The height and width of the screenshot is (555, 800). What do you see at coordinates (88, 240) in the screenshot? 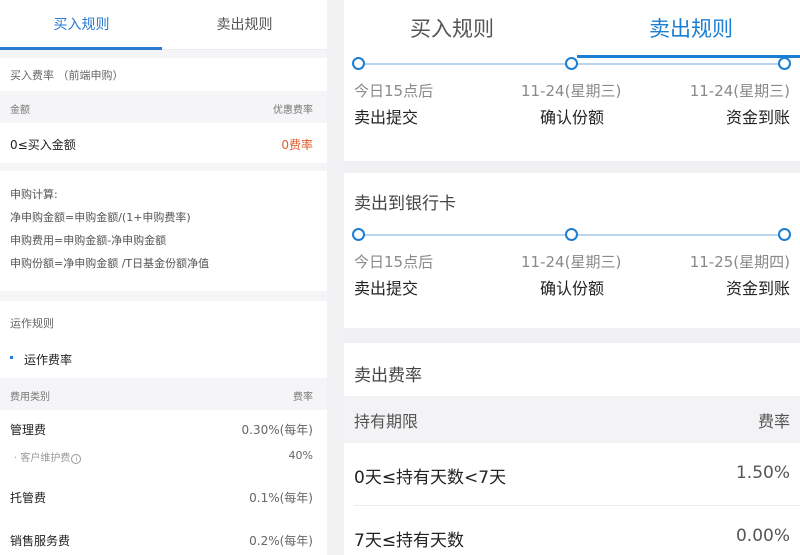
I see `calc-line: 申购费用=申购金额-净申购金额` at bounding box center [88, 240].